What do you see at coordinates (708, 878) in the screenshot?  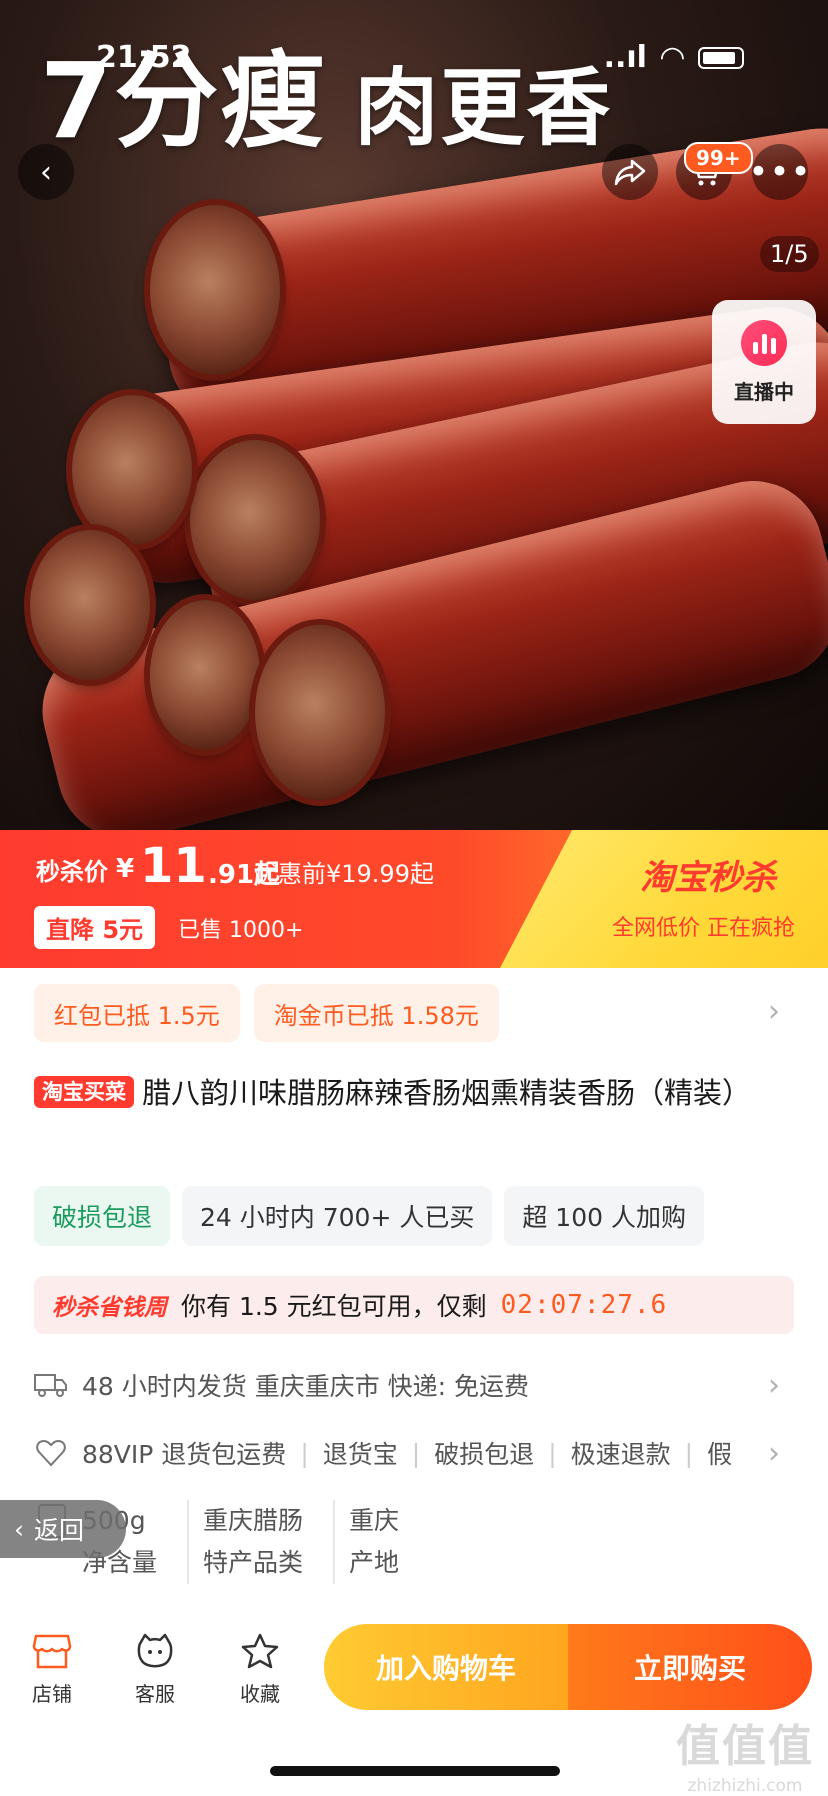 I see `campaign-logo: 淘宝秒杀` at bounding box center [708, 878].